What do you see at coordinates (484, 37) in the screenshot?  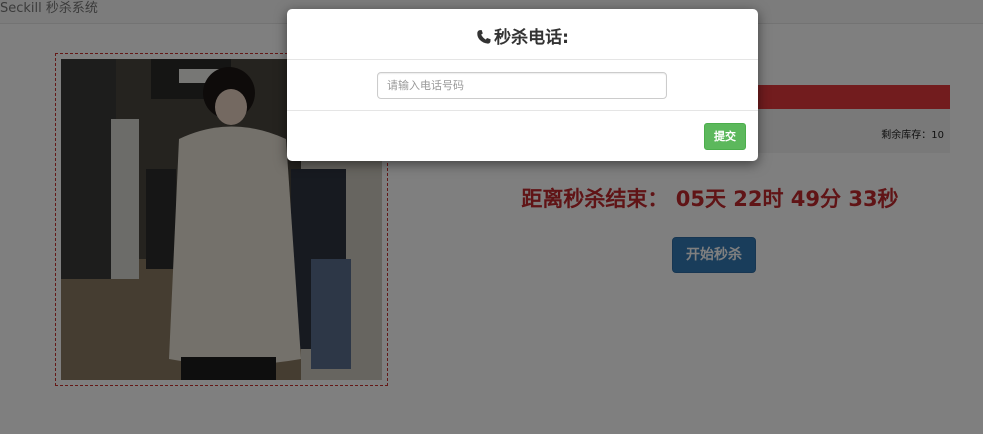 I see `phone-icon` at bounding box center [484, 37].